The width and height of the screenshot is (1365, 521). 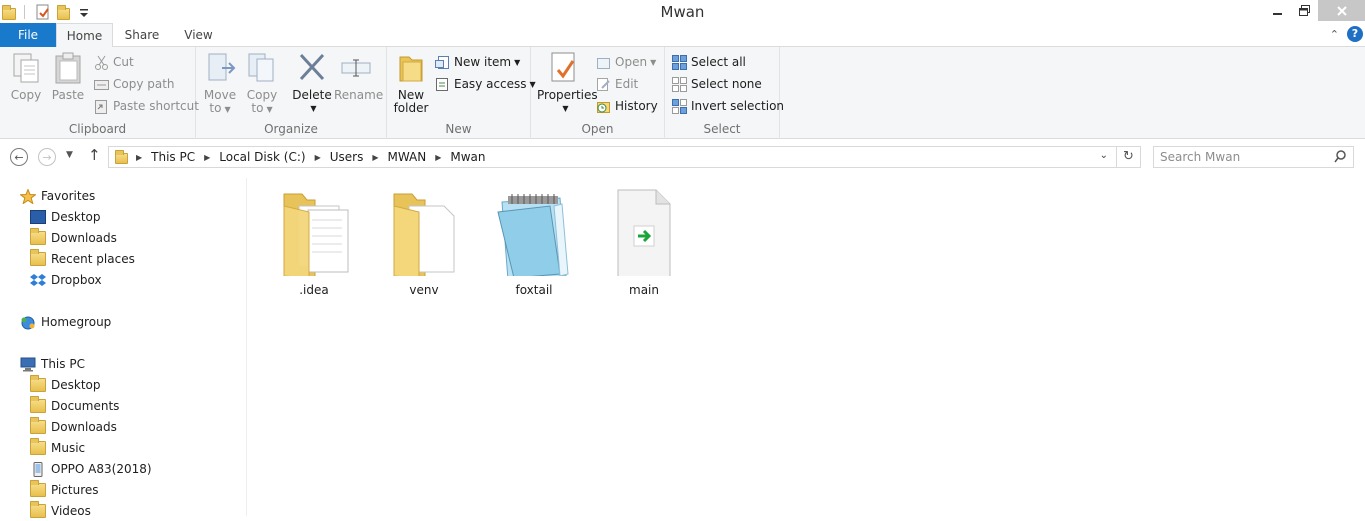 I want to click on nav-pc-videos: Videos, so click(x=60, y=511).